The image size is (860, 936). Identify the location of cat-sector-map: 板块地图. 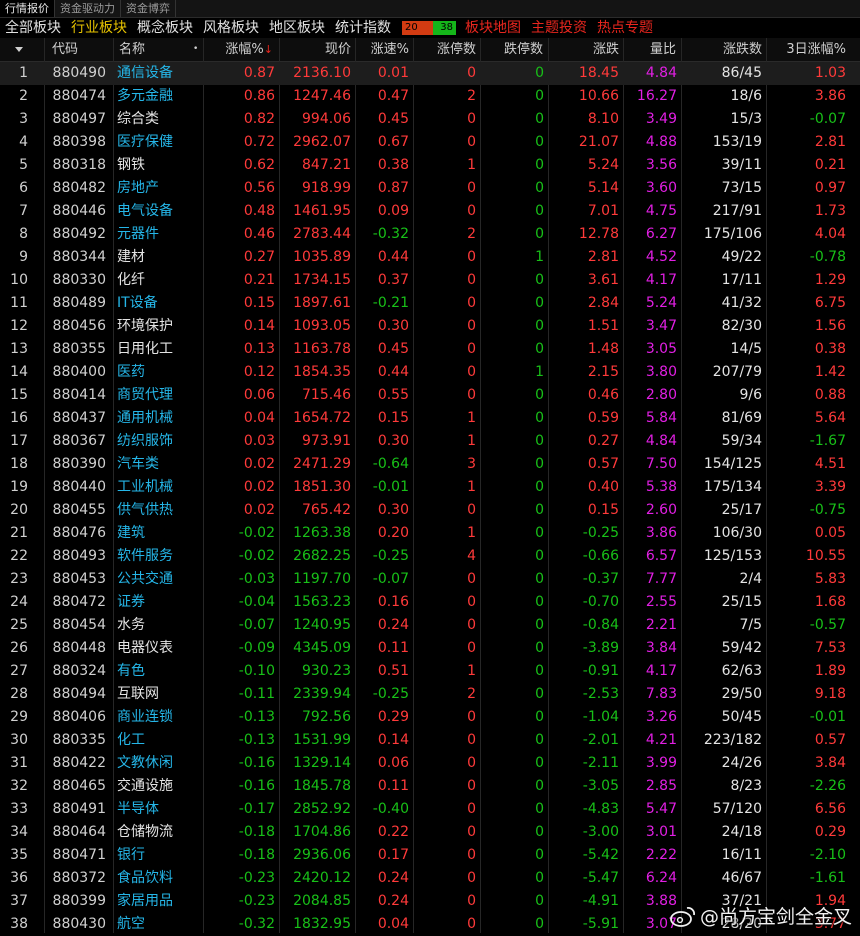
(493, 28).